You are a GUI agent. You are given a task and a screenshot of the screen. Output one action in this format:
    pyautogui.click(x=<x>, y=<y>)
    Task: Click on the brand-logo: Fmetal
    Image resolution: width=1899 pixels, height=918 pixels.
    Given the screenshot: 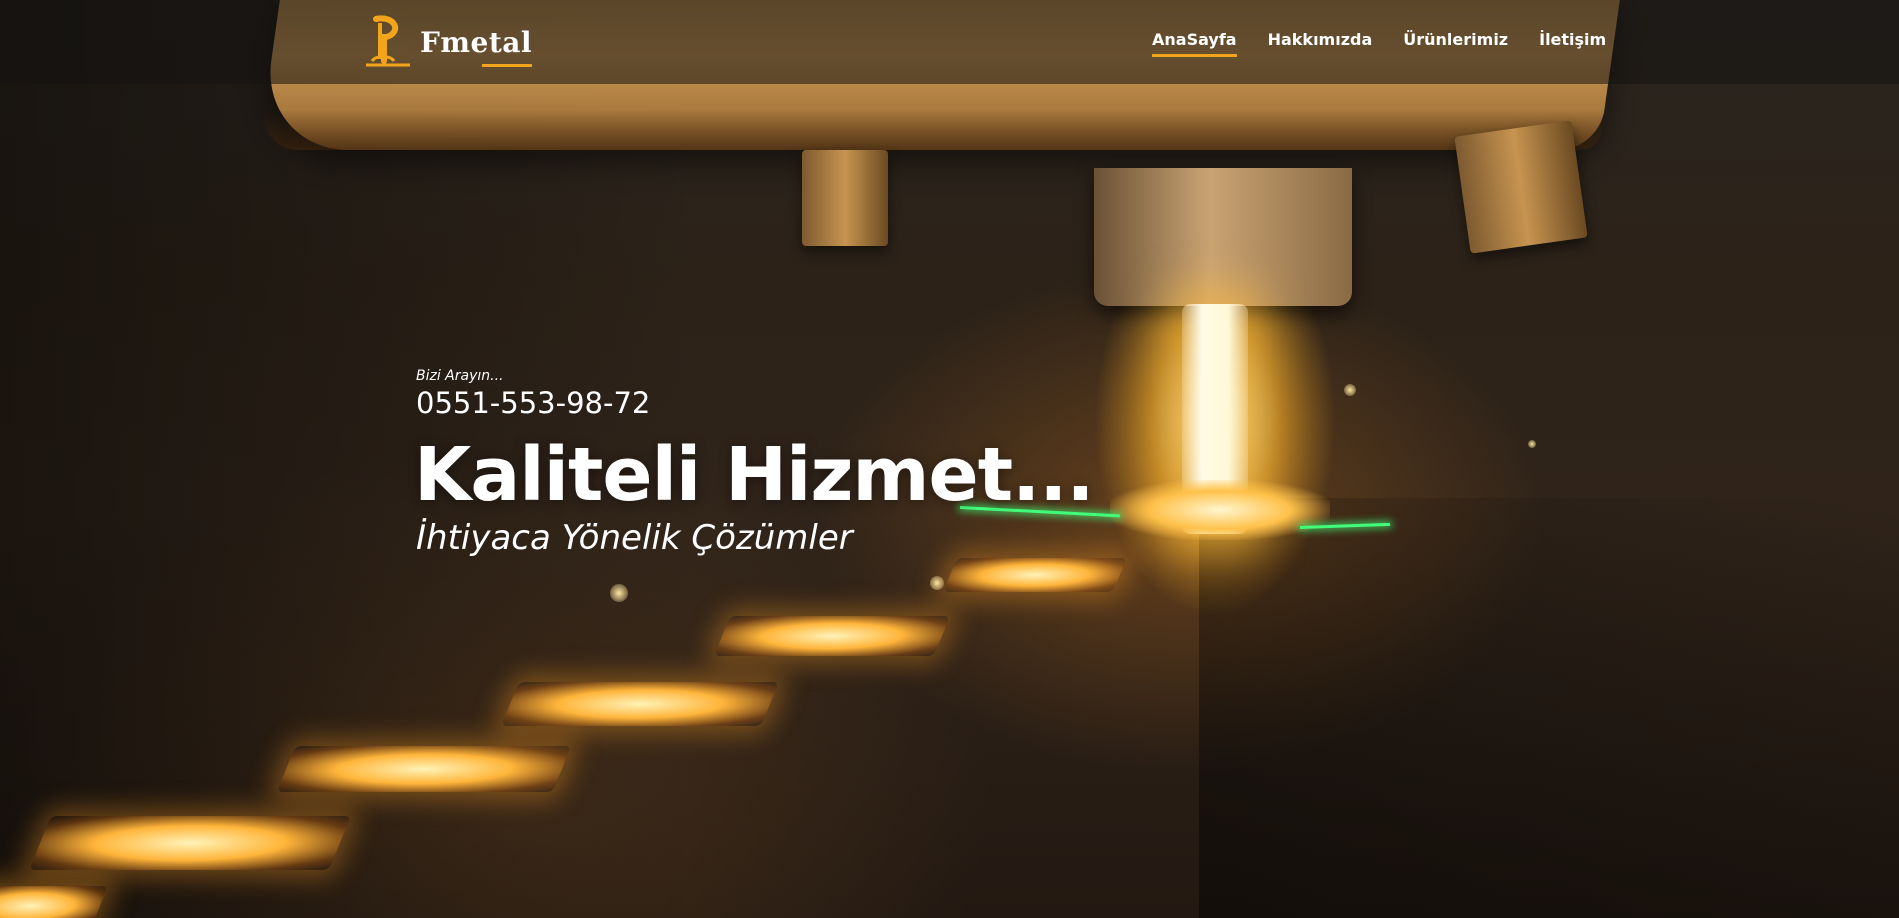 What is the action you would take?
    pyautogui.click(x=447, y=41)
    